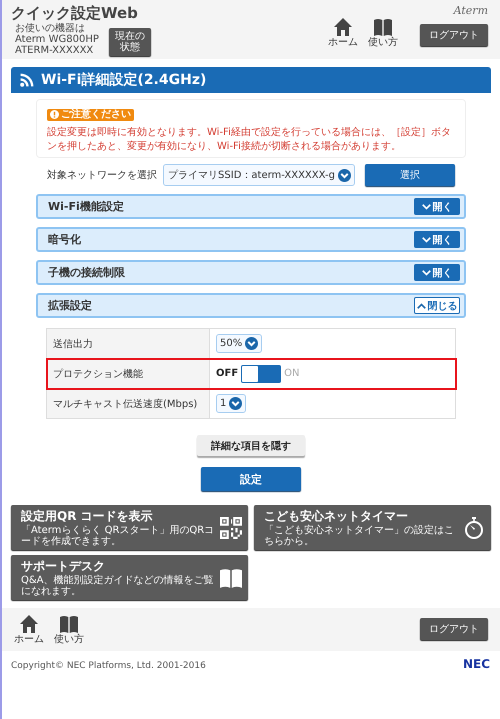 The height and width of the screenshot is (719, 500). I want to click on card-description: Q&A、機能別設定ガイドなどの情報をご覧になれます。, so click(118, 586).